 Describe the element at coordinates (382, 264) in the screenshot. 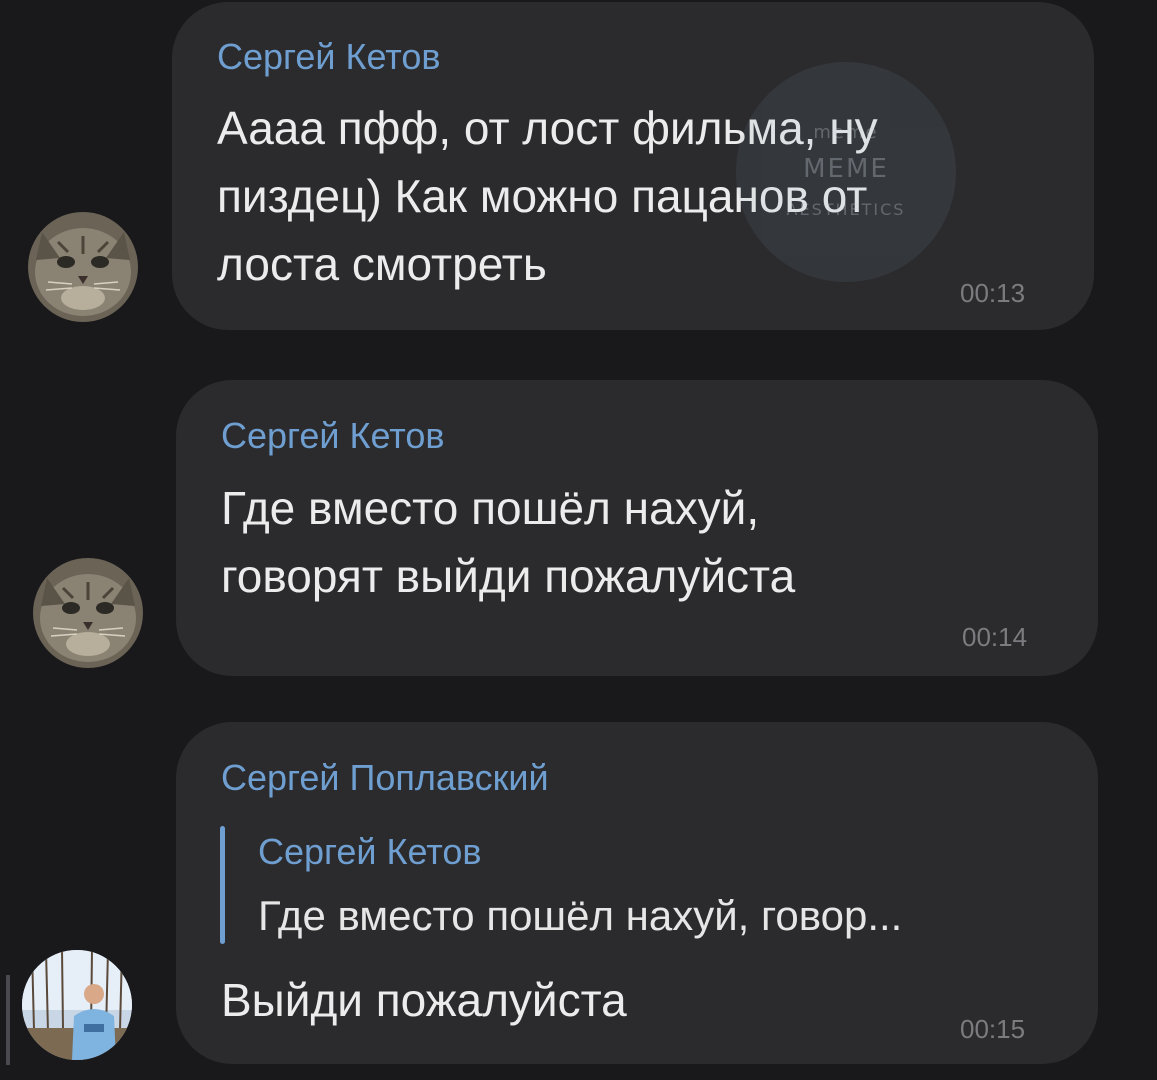

I see `message-text-line: лоста смотреть` at that location.